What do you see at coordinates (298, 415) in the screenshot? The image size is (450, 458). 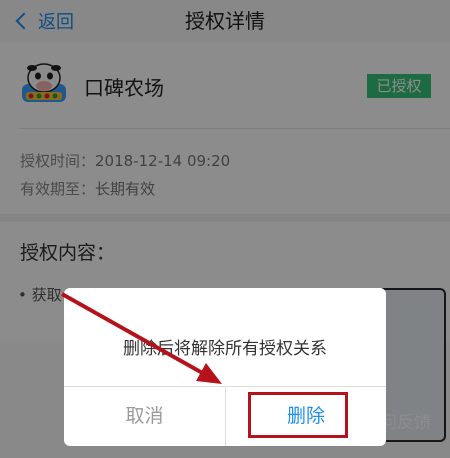 I see `annotation-highlight-box` at bounding box center [298, 415].